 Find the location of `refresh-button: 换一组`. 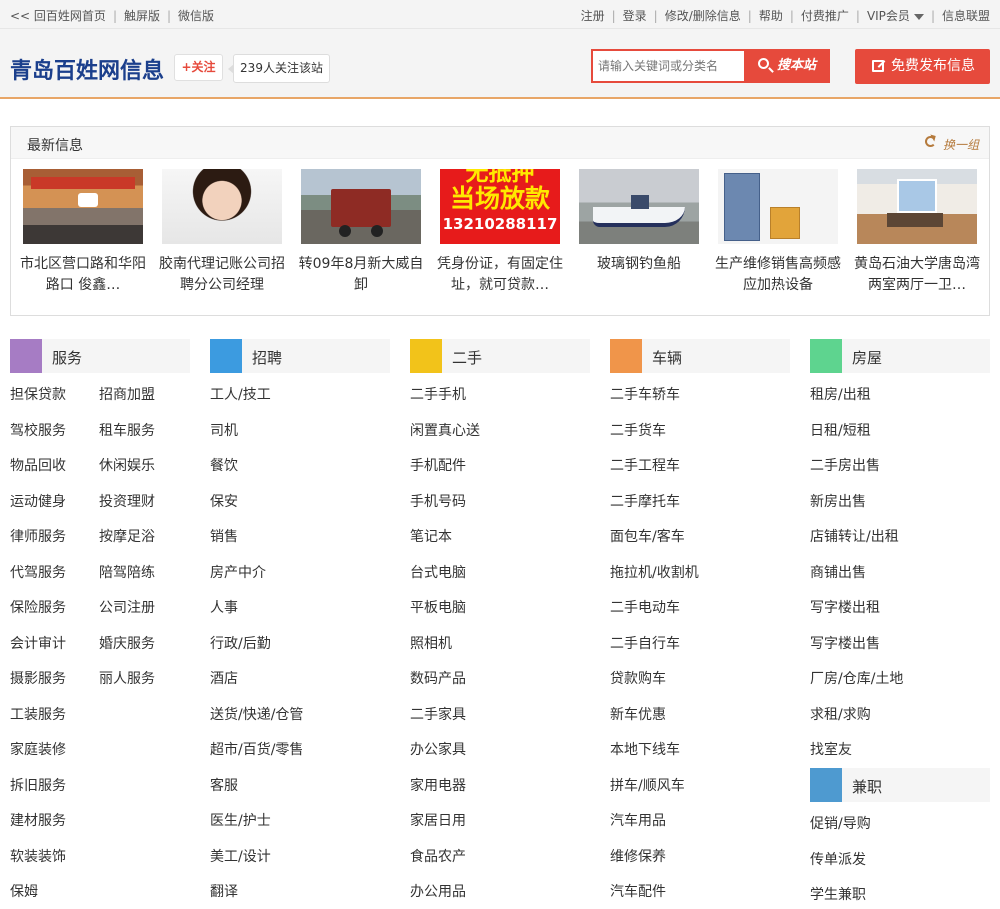

refresh-button: 换一组 is located at coordinates (951, 144).